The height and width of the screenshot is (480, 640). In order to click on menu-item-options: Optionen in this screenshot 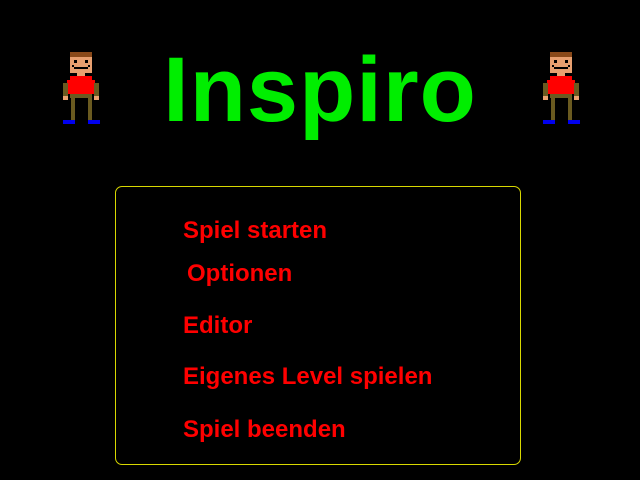, I will do `click(239, 274)`.